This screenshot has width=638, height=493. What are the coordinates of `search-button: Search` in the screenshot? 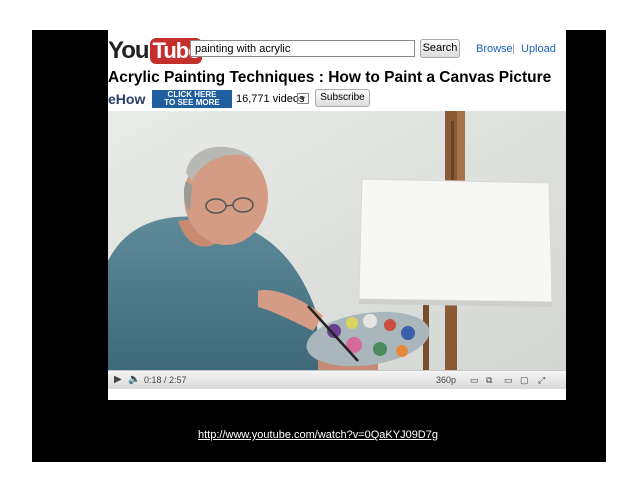 It's located at (440, 48).